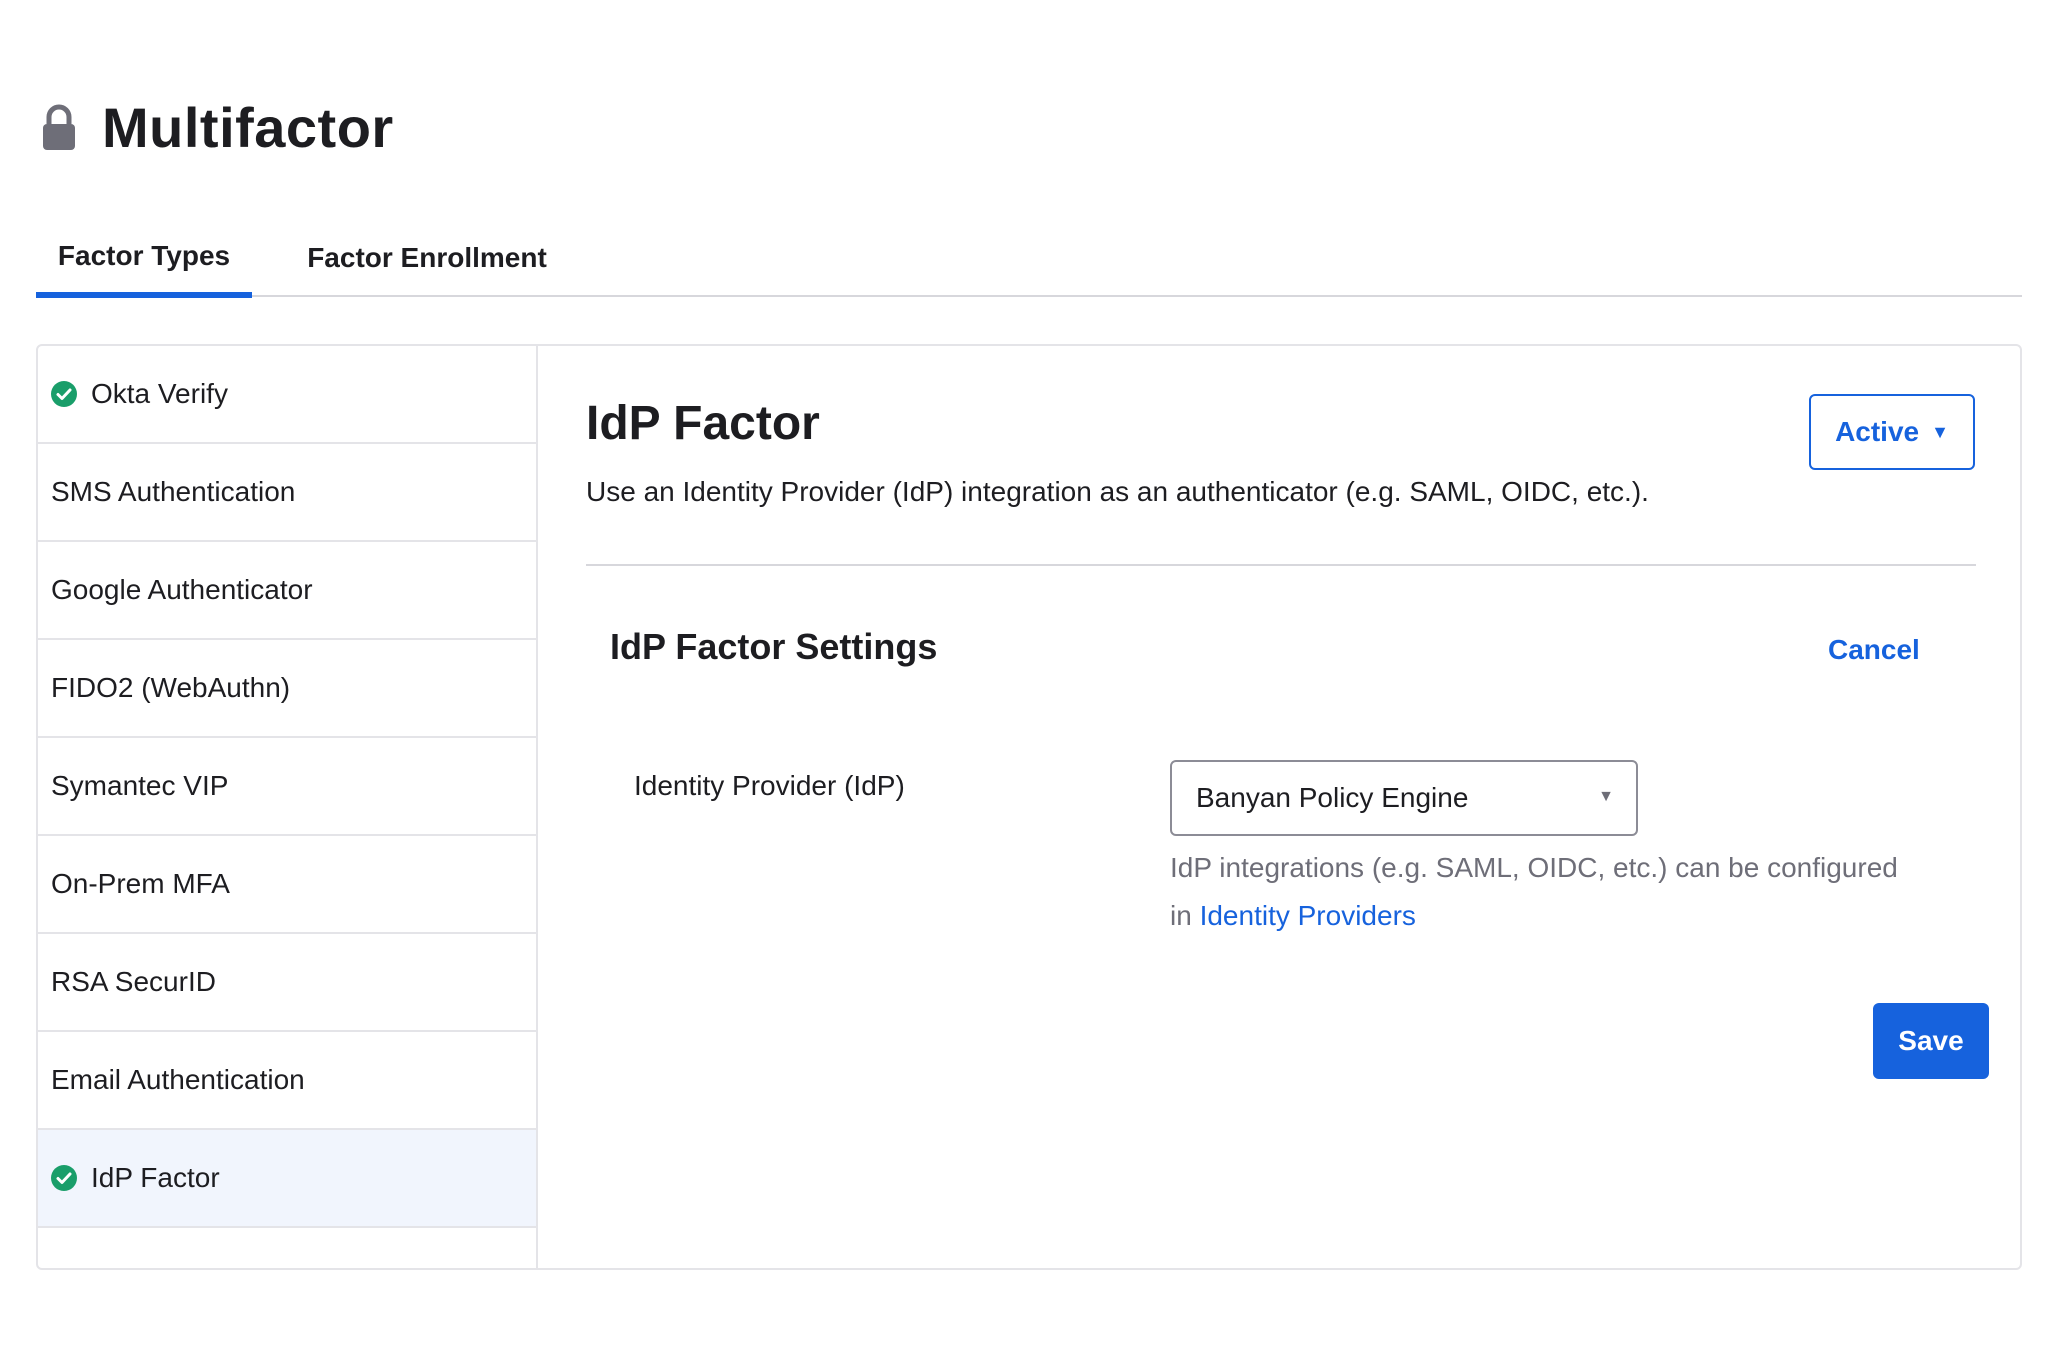 The height and width of the screenshot is (1348, 2048). What do you see at coordinates (248, 127) in the screenshot?
I see `page-title: Multifactor` at bounding box center [248, 127].